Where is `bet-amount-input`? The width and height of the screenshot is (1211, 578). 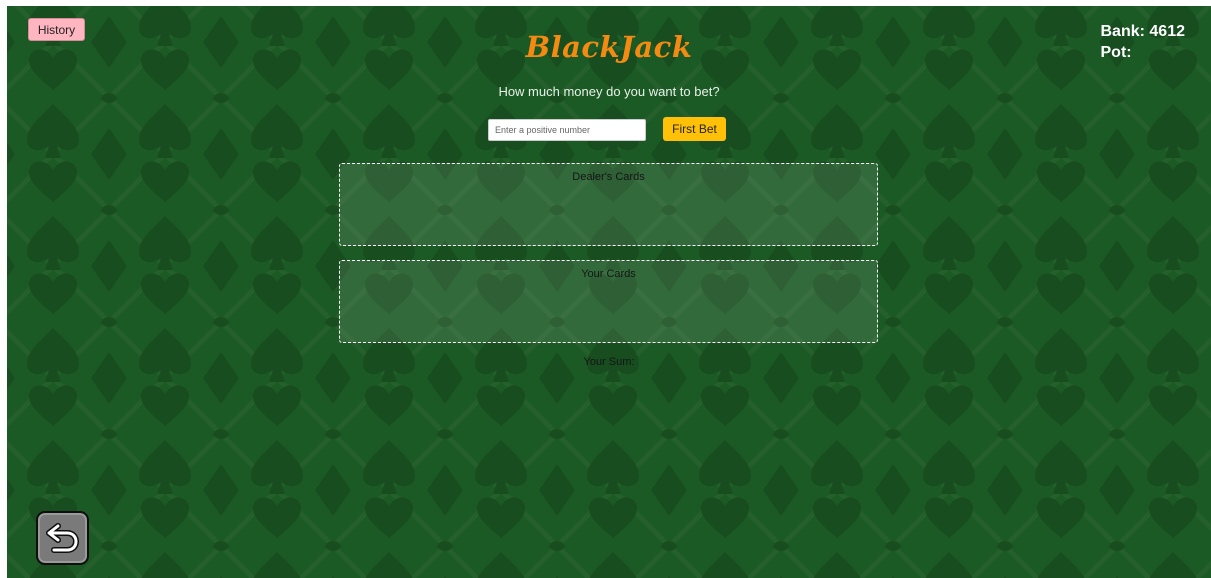
bet-amount-input is located at coordinates (567, 130).